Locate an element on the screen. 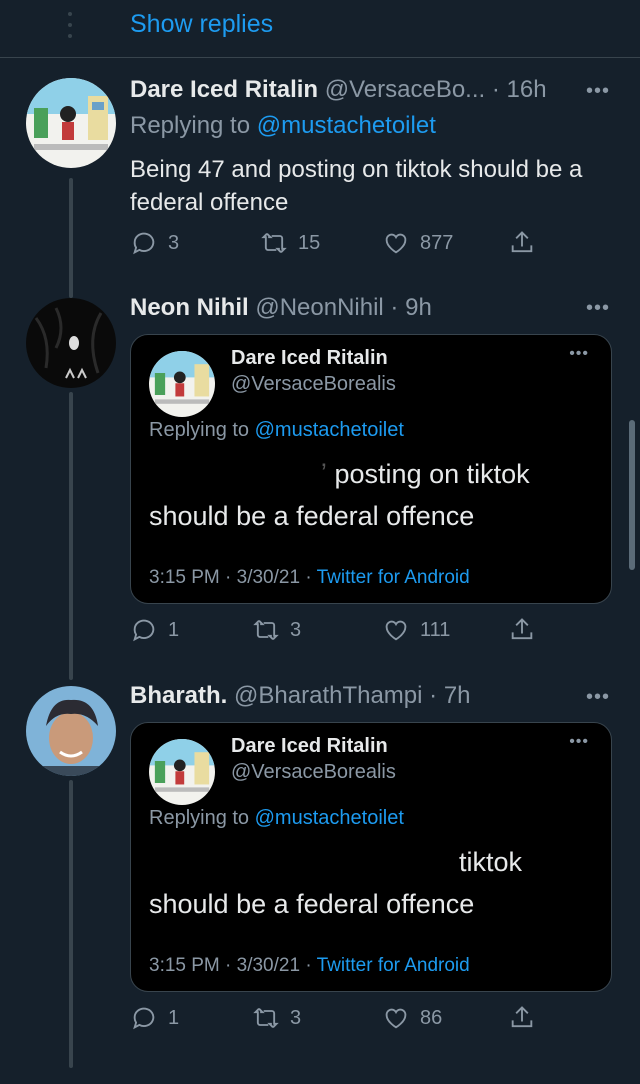 The width and height of the screenshot is (640, 1084). display-name: Neon Nihil is located at coordinates (189, 307).